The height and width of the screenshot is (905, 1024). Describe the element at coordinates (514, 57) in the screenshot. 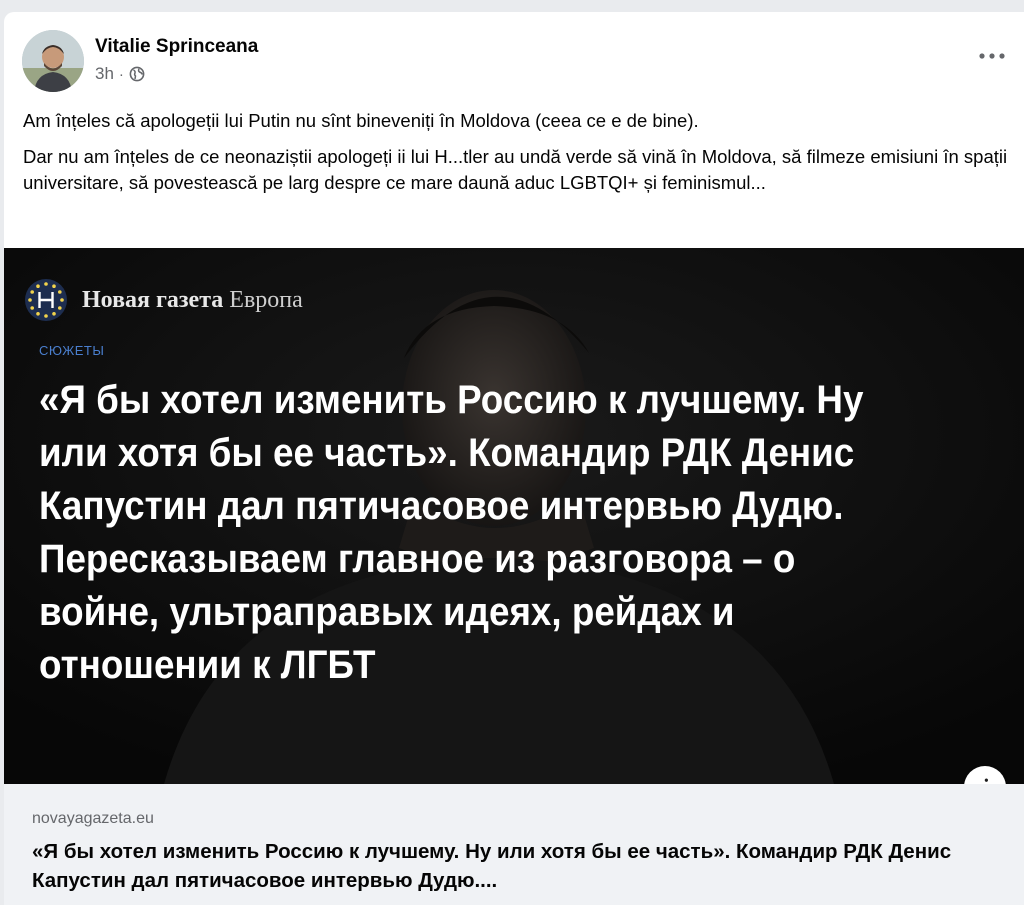

I see `post-header: Vitalie Sprinceana 3h ·` at that location.